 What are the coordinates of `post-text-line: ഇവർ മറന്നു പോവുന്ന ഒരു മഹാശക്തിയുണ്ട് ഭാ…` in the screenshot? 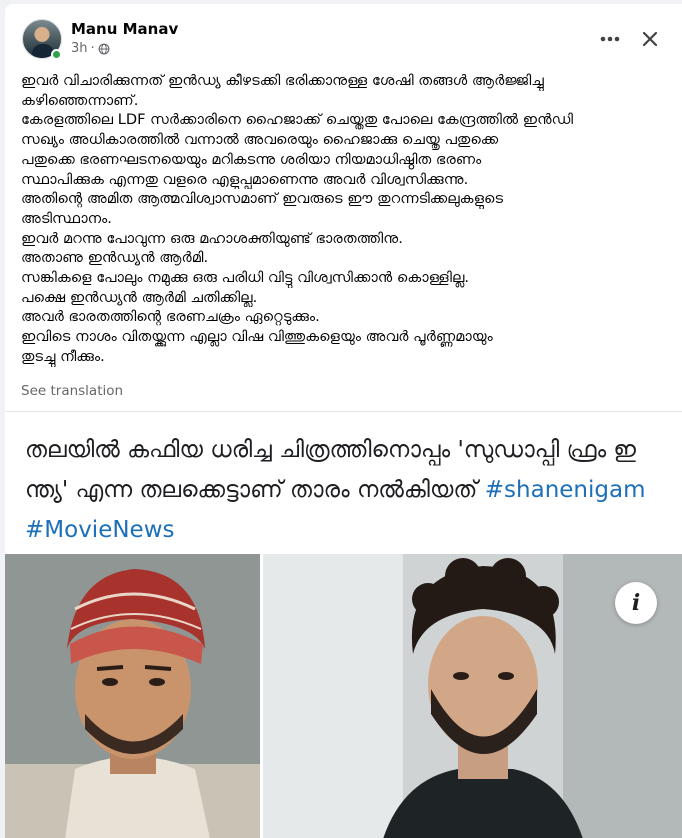 It's located at (212, 238).